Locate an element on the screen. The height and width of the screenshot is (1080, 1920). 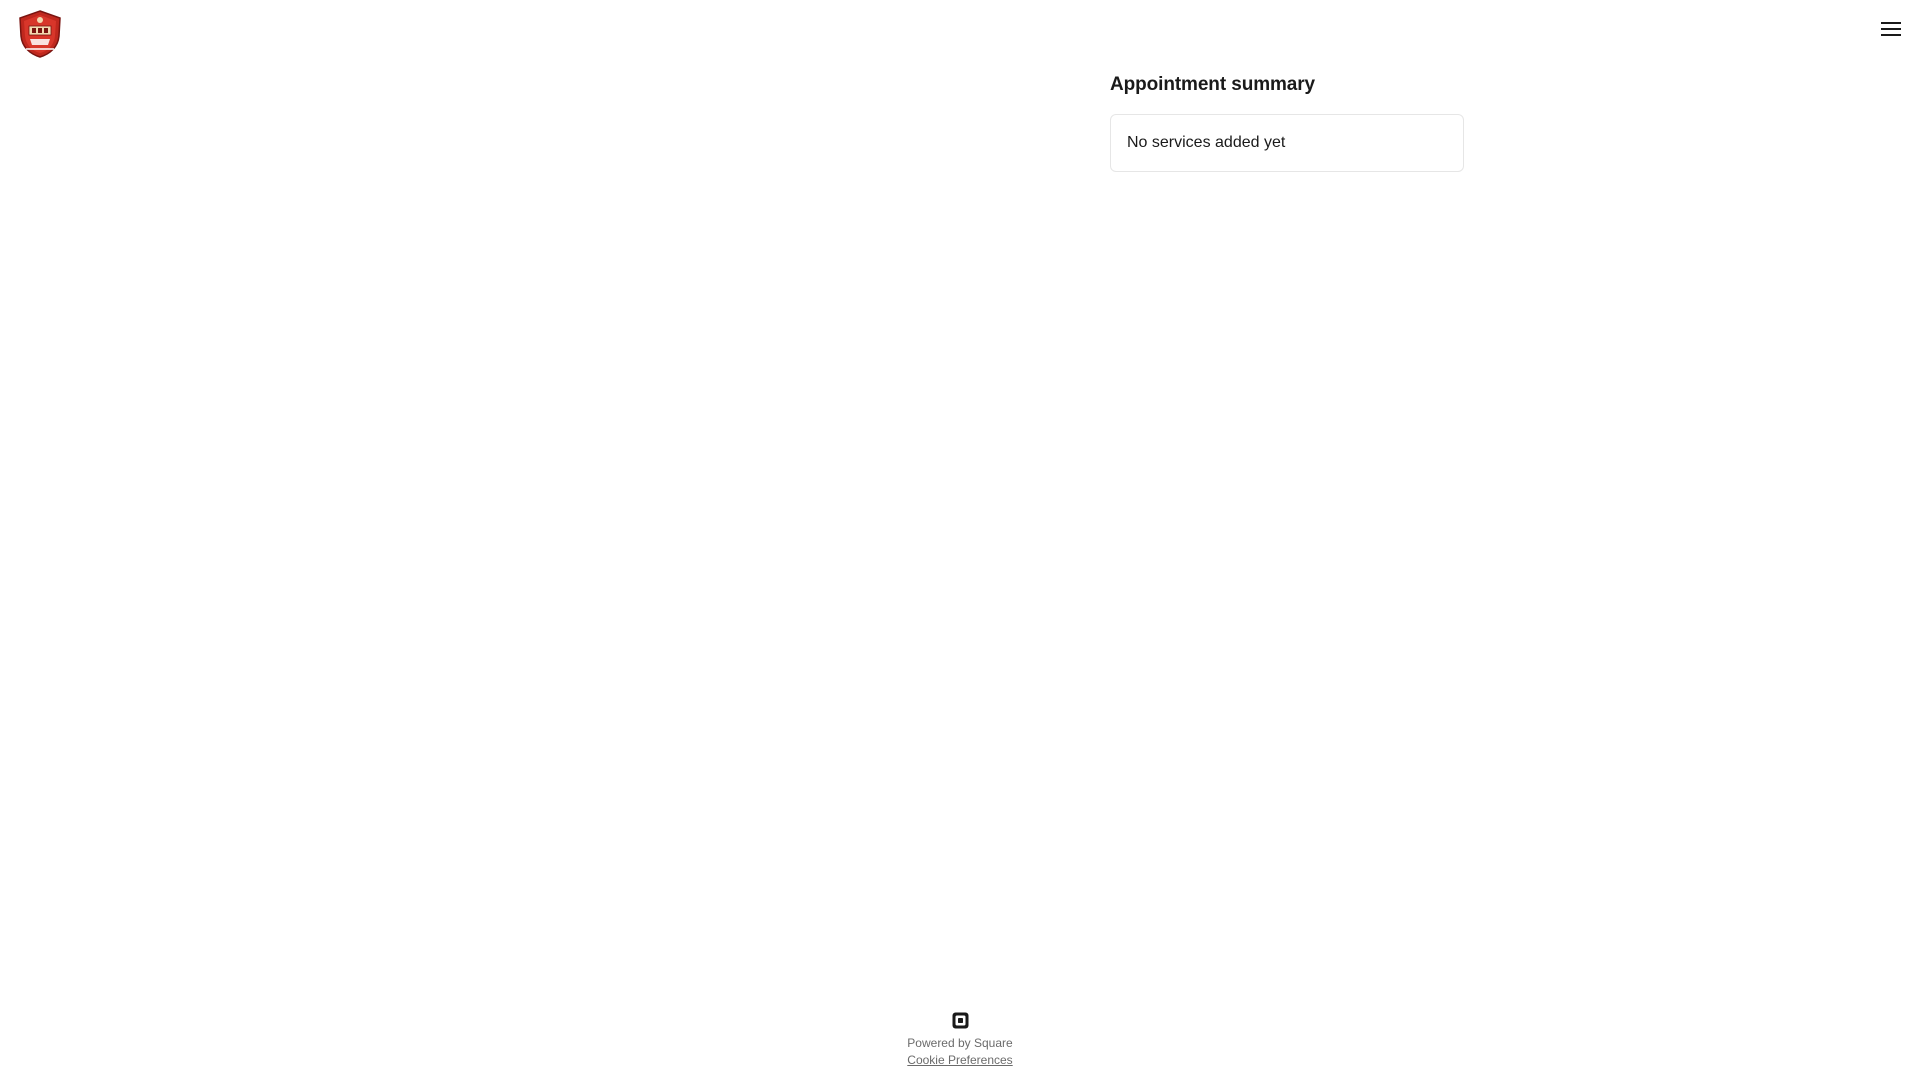
powered-by-text: Powered by Square is located at coordinates (960, 1043).